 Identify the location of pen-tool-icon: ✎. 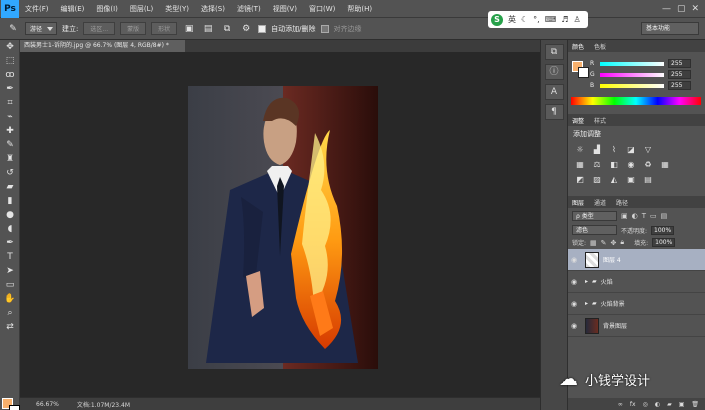
(13, 29).